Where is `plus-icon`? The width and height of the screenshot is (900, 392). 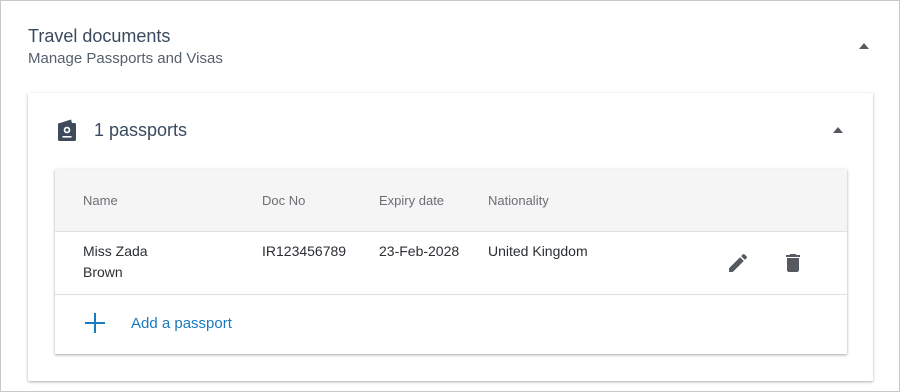 plus-icon is located at coordinates (95, 323).